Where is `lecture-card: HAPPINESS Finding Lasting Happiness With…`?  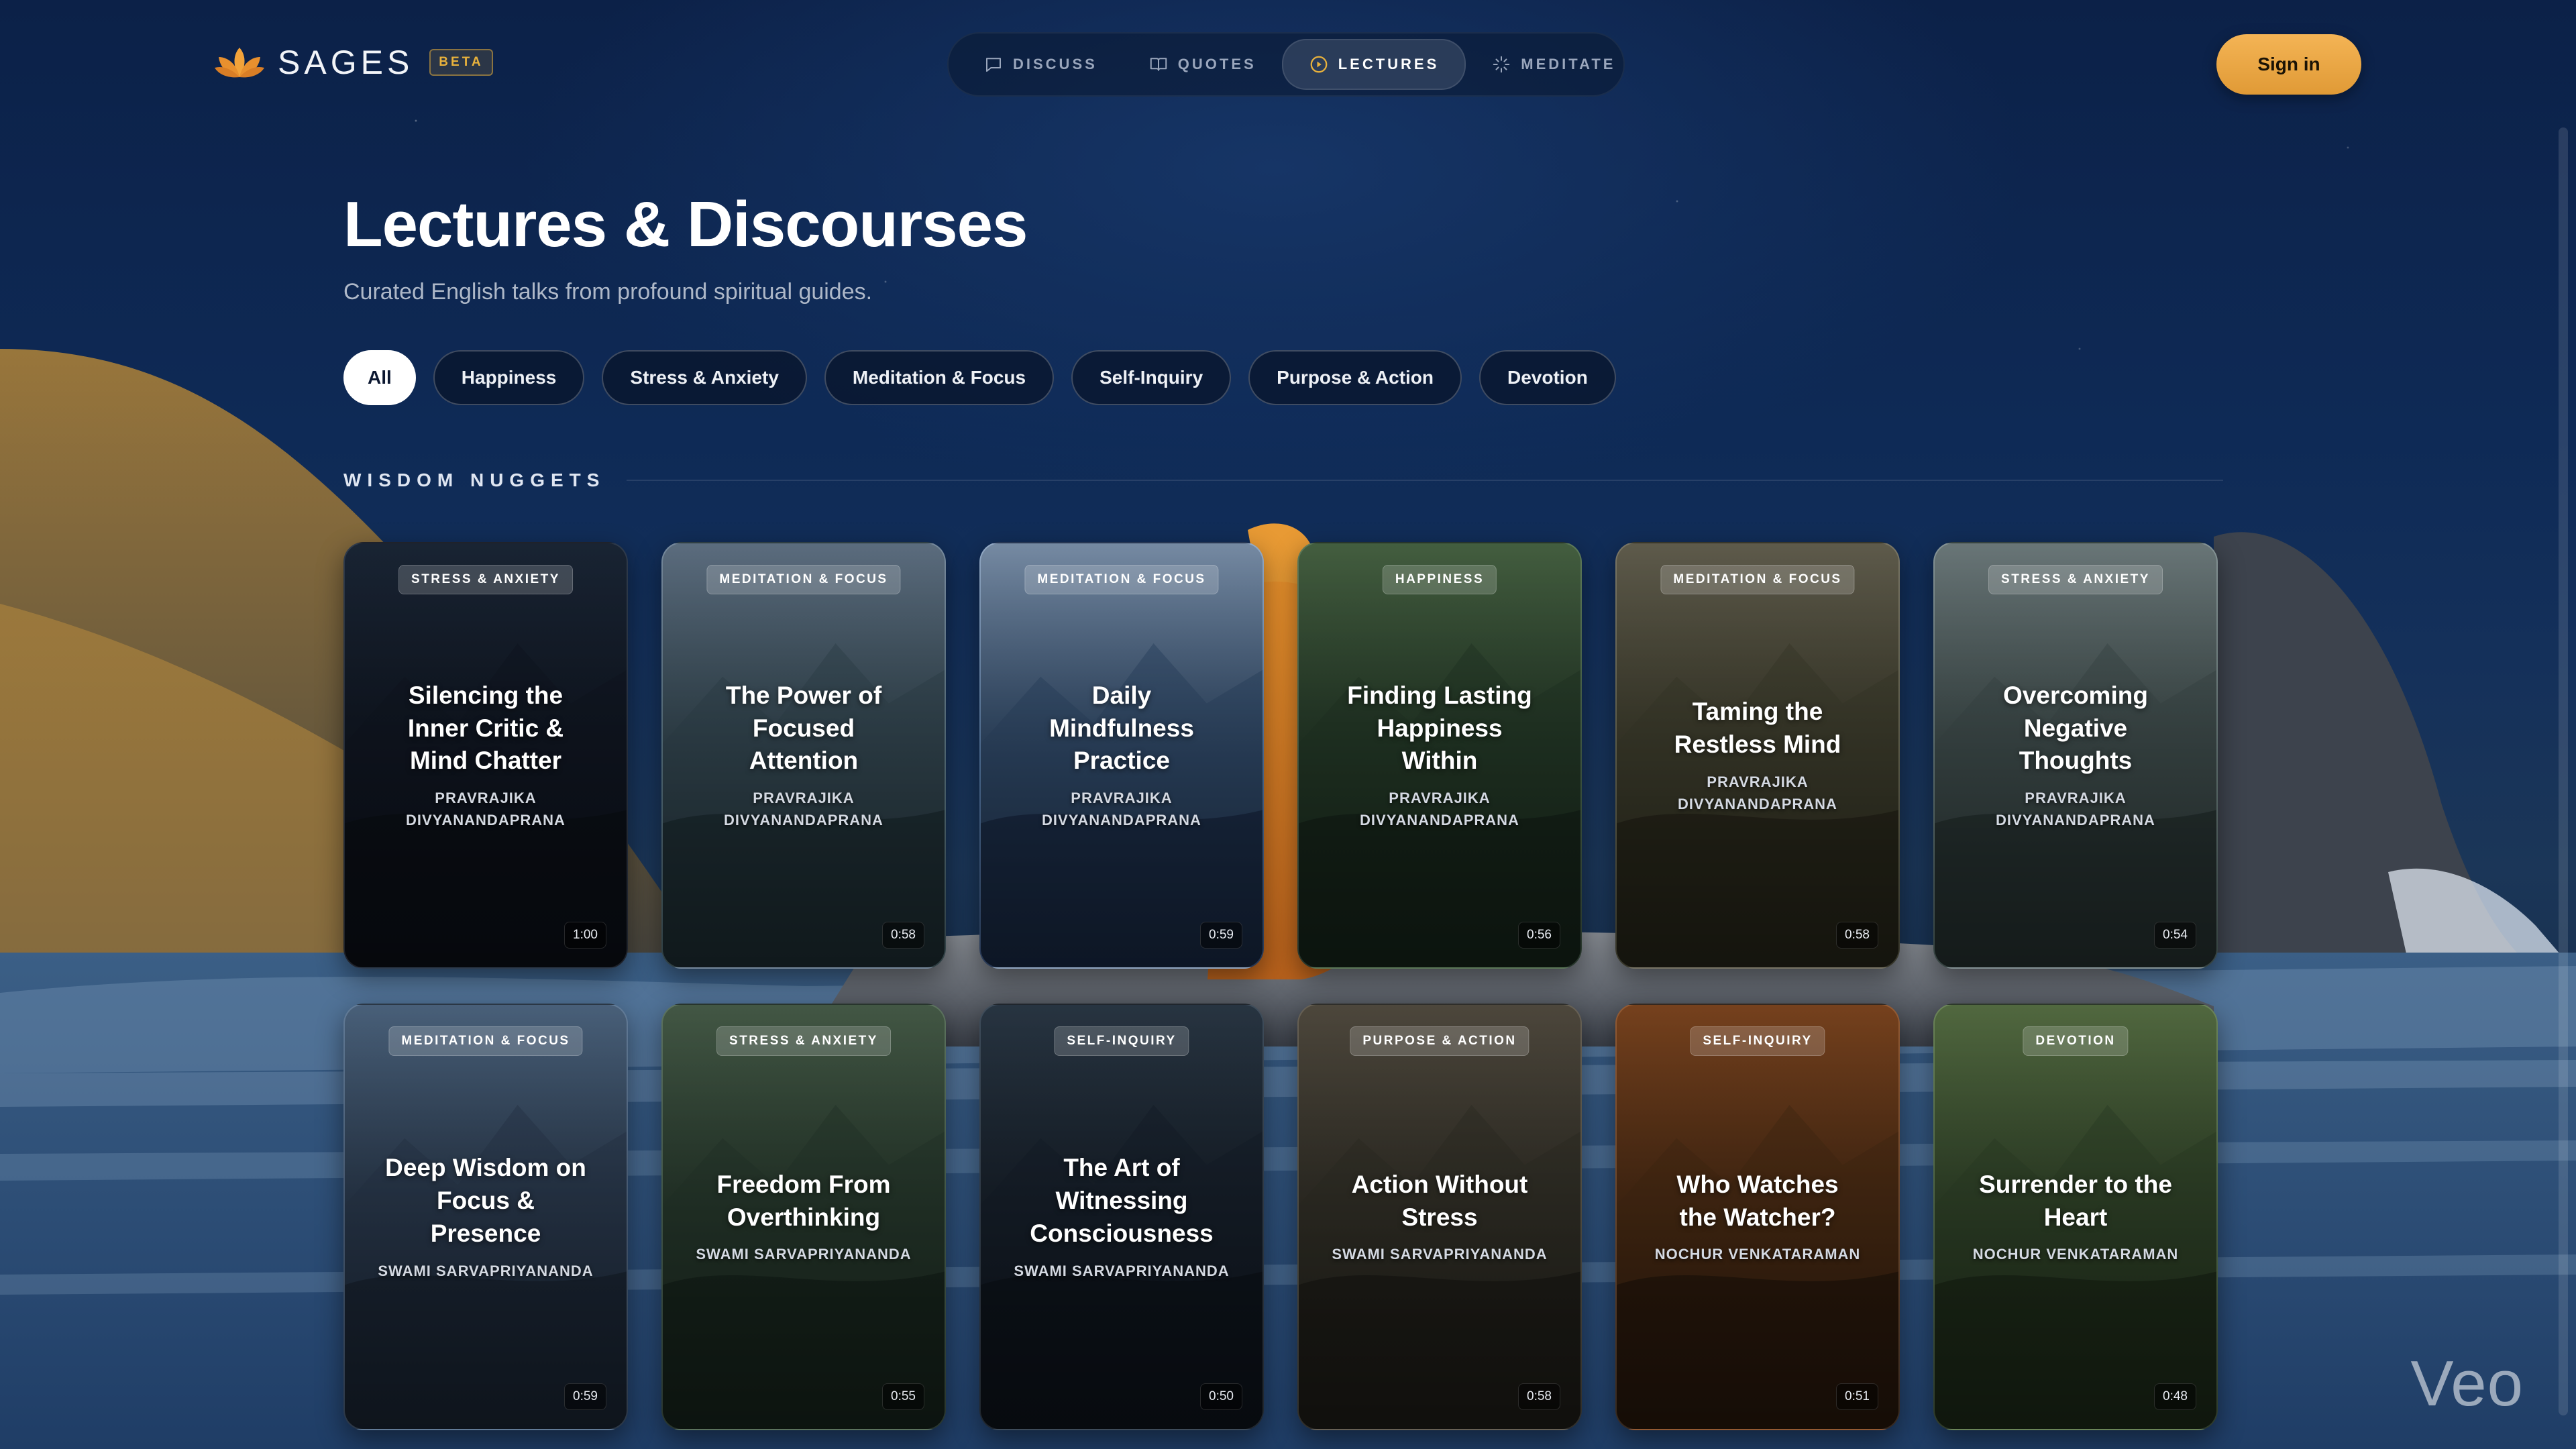
lecture-card: HAPPINESS Finding Lasting Happiness With… is located at coordinates (1439, 755).